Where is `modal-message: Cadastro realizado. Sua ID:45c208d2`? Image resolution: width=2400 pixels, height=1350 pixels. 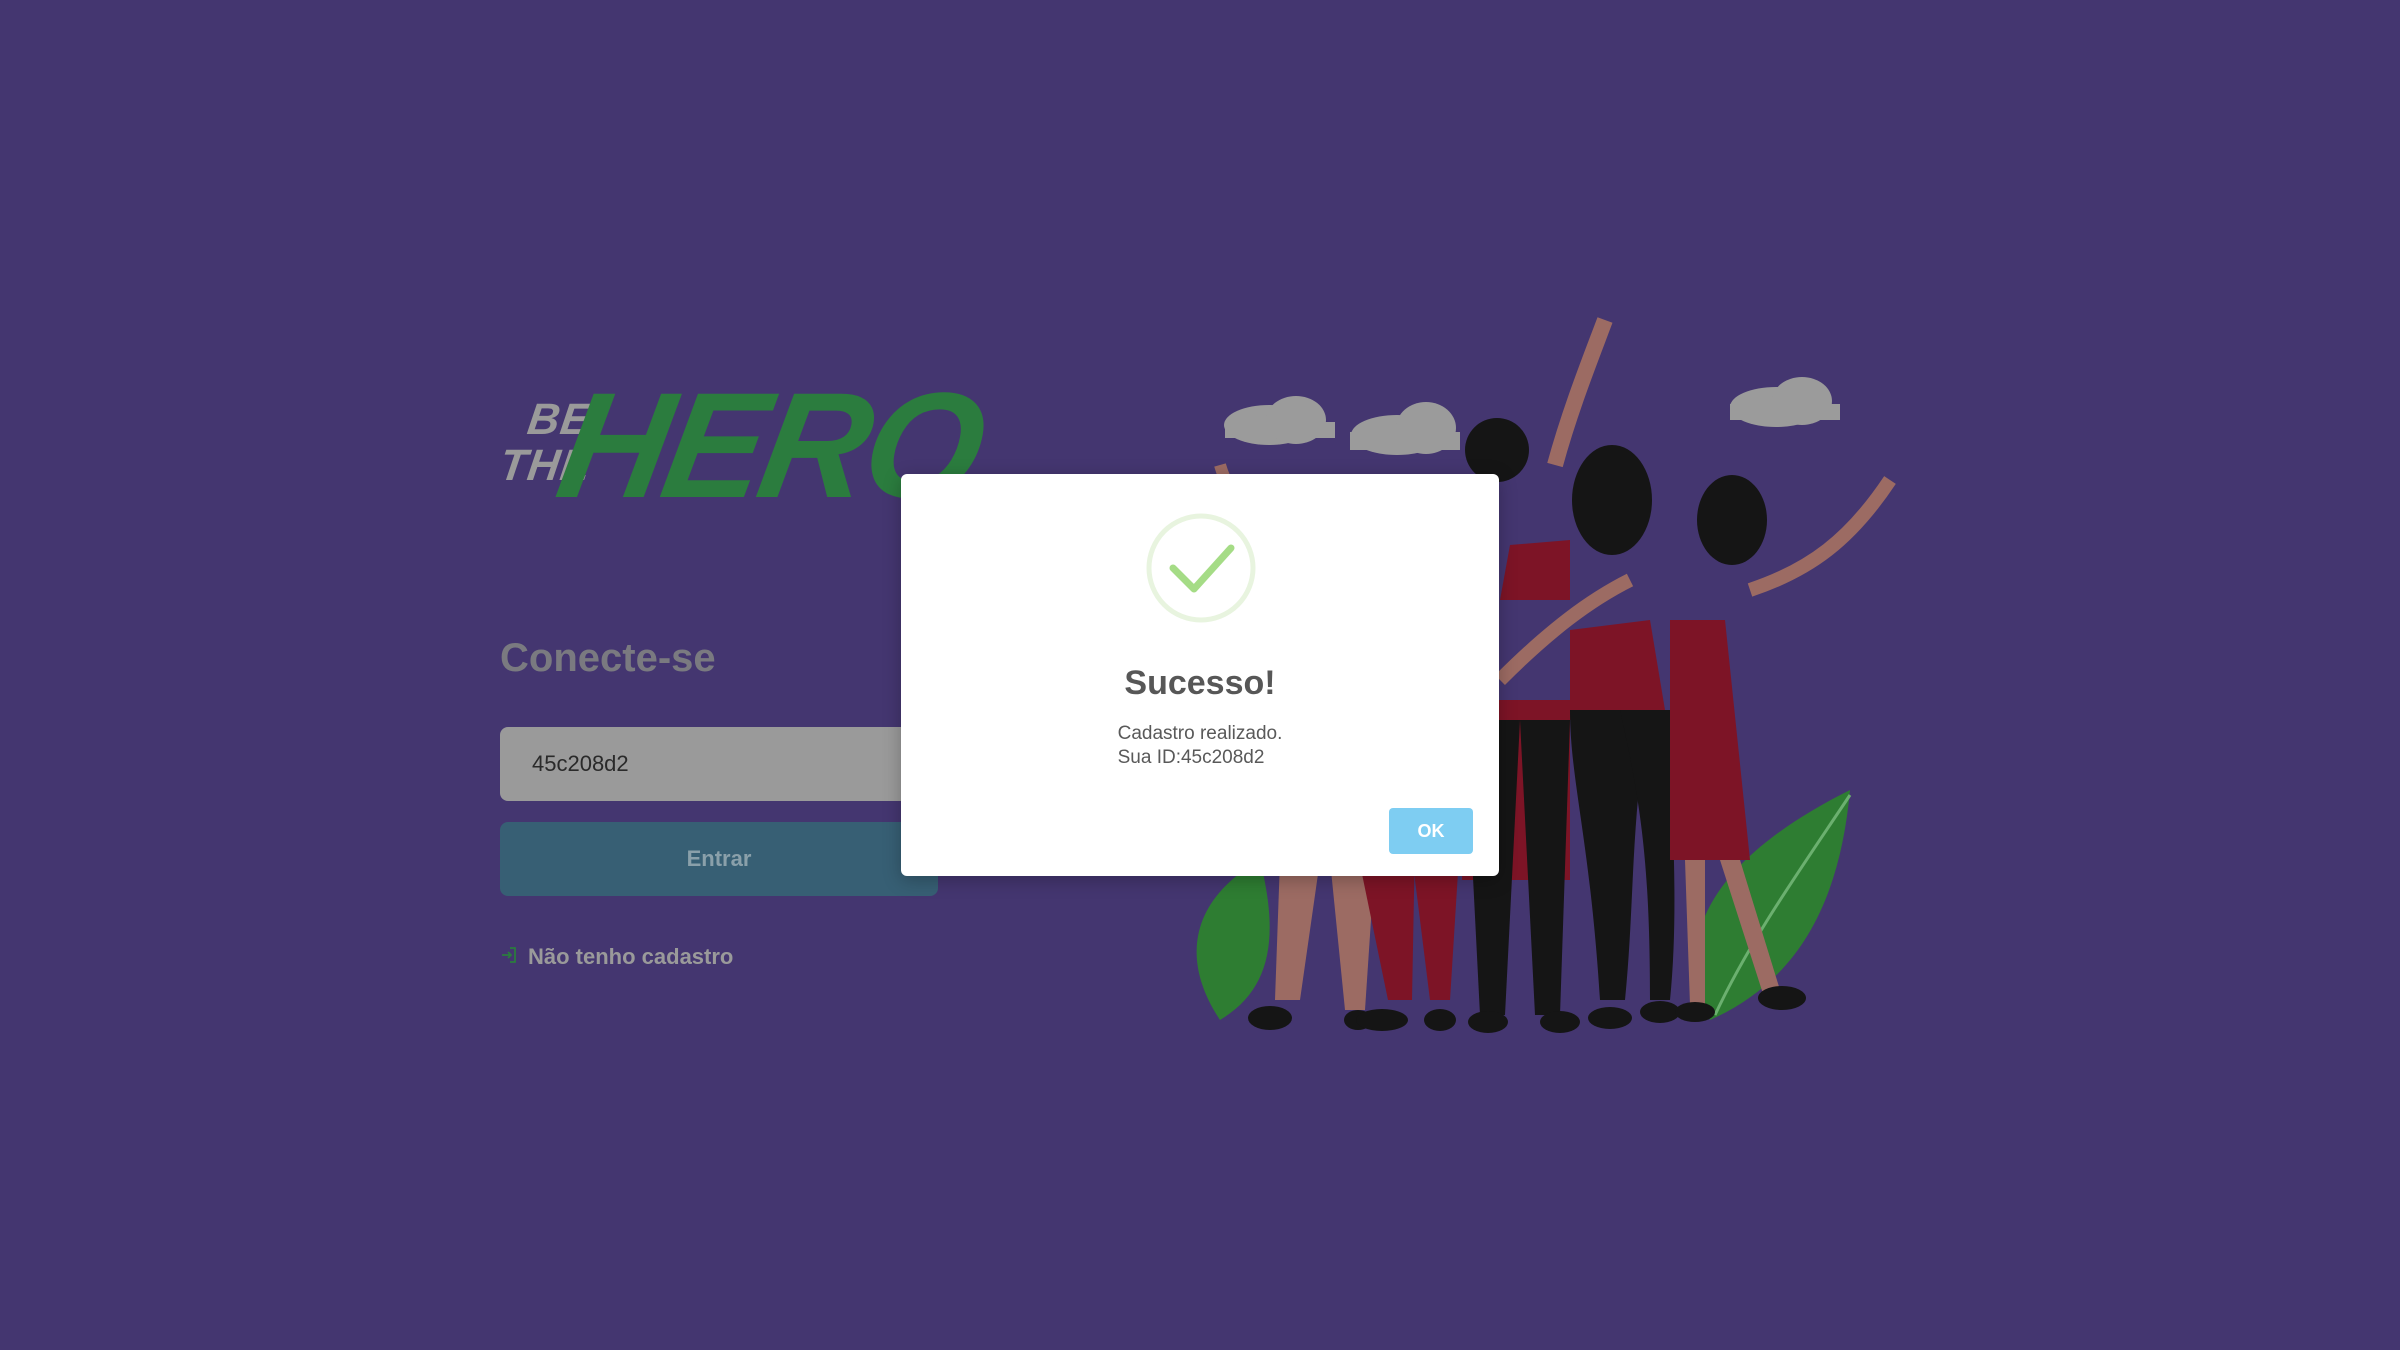 modal-message: Cadastro realizado. Sua ID:45c208d2 is located at coordinates (1200, 746).